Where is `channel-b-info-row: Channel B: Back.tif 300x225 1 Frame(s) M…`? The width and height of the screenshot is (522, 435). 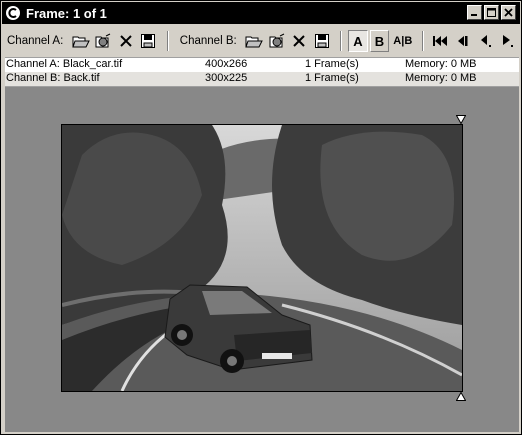
channel-b-info-row: Channel B: Back.tif 300x225 1 Frame(s) M… is located at coordinates (262, 79).